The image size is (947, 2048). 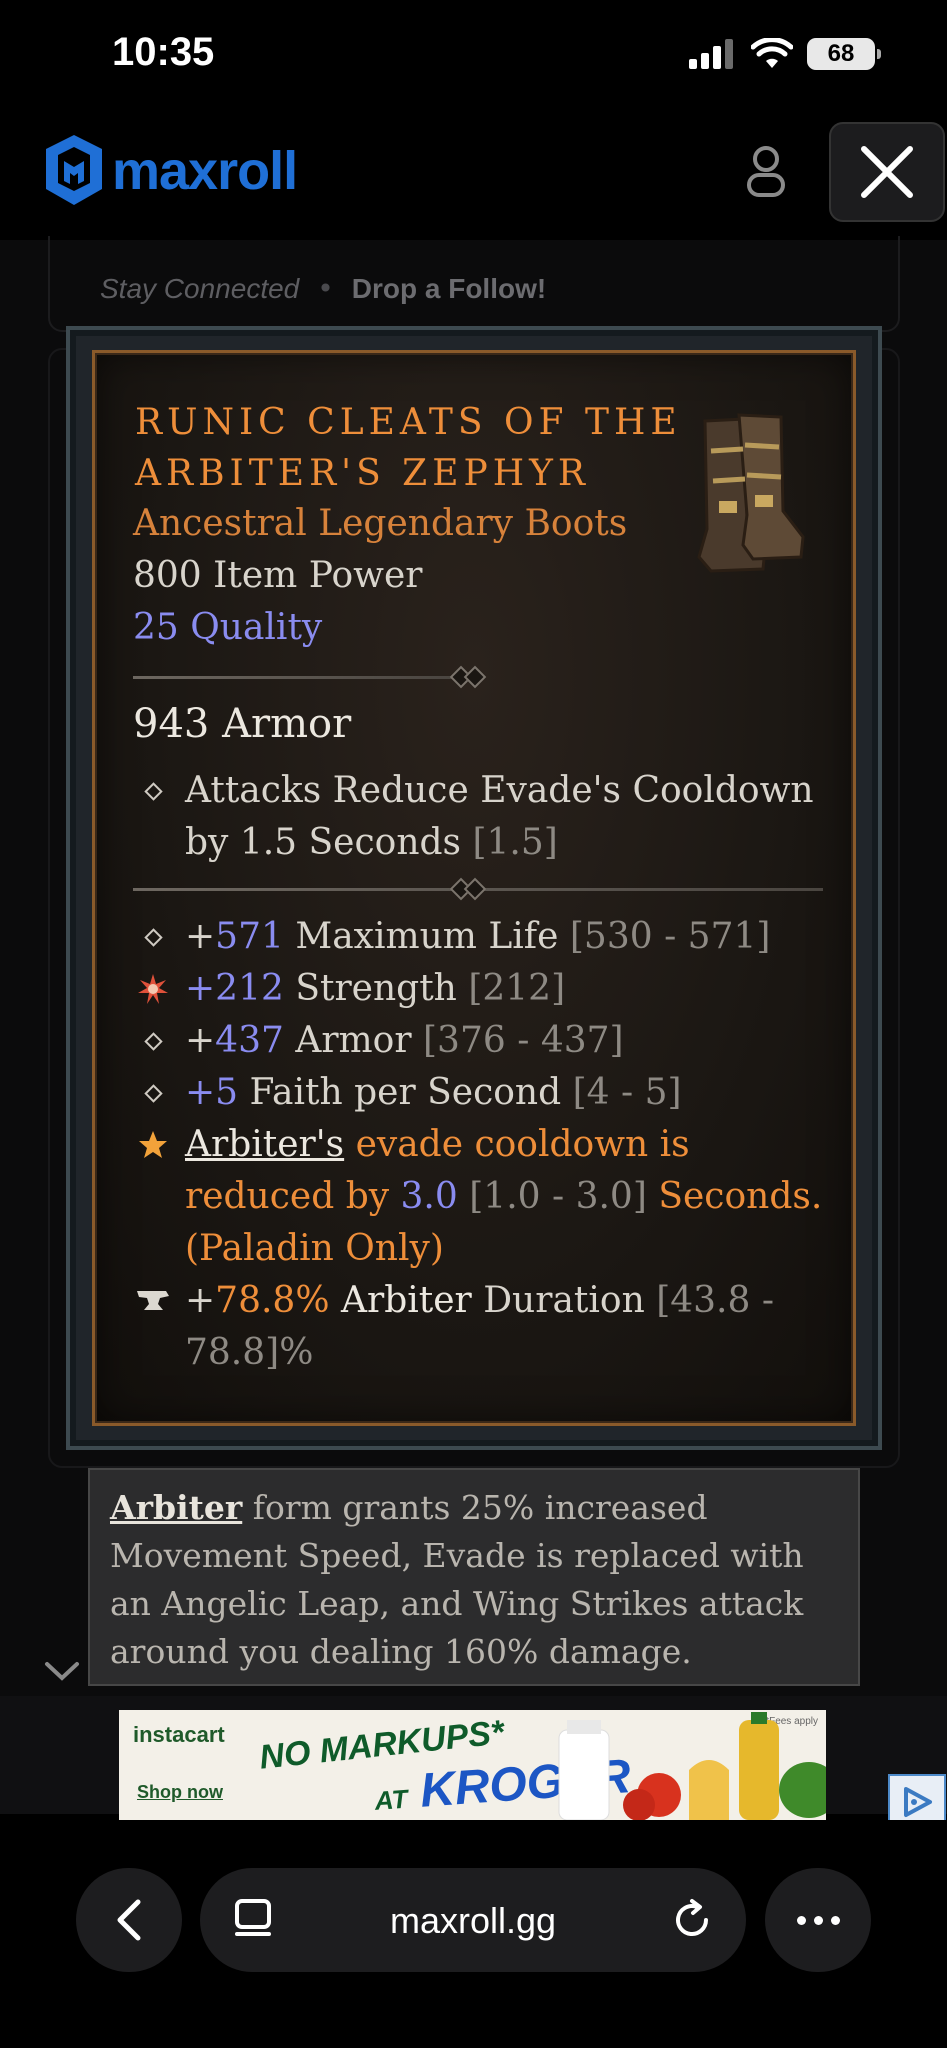 I want to click on user-icon, so click(x=766, y=171).